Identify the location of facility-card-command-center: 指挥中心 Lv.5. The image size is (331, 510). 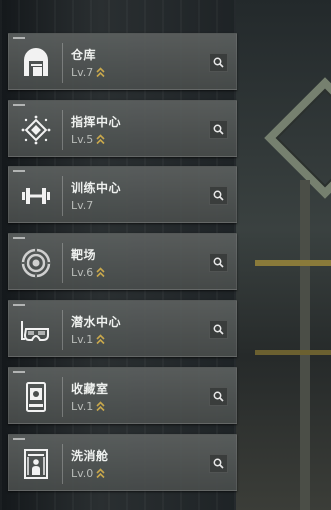
(122, 128).